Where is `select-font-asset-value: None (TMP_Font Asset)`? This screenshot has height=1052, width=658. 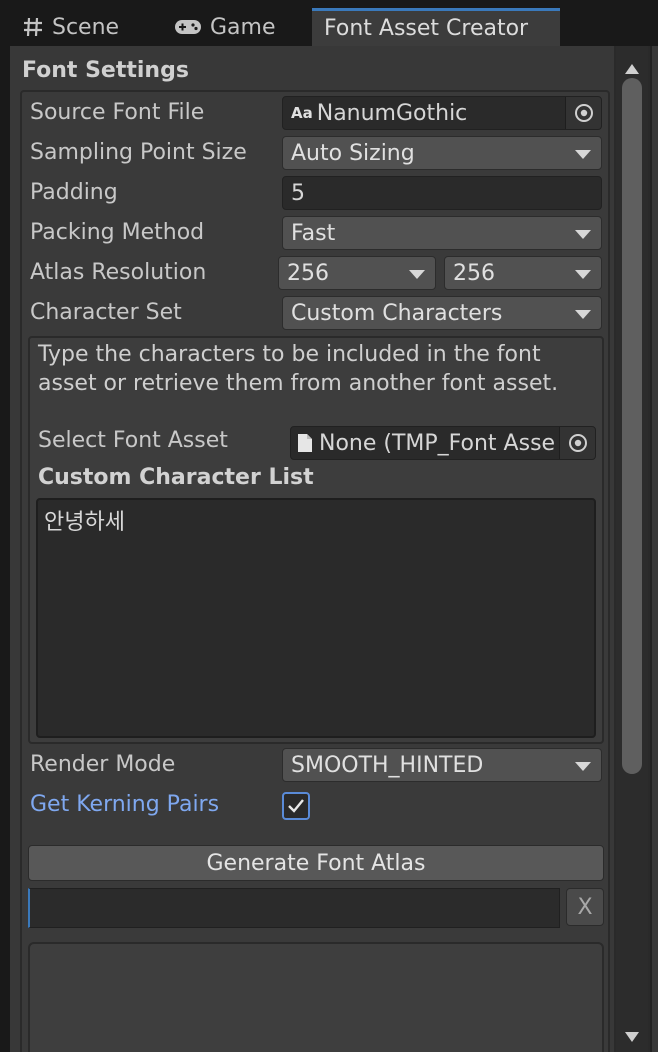
select-font-asset-value: None (TMP_Font Asset) is located at coordinates (437, 443).